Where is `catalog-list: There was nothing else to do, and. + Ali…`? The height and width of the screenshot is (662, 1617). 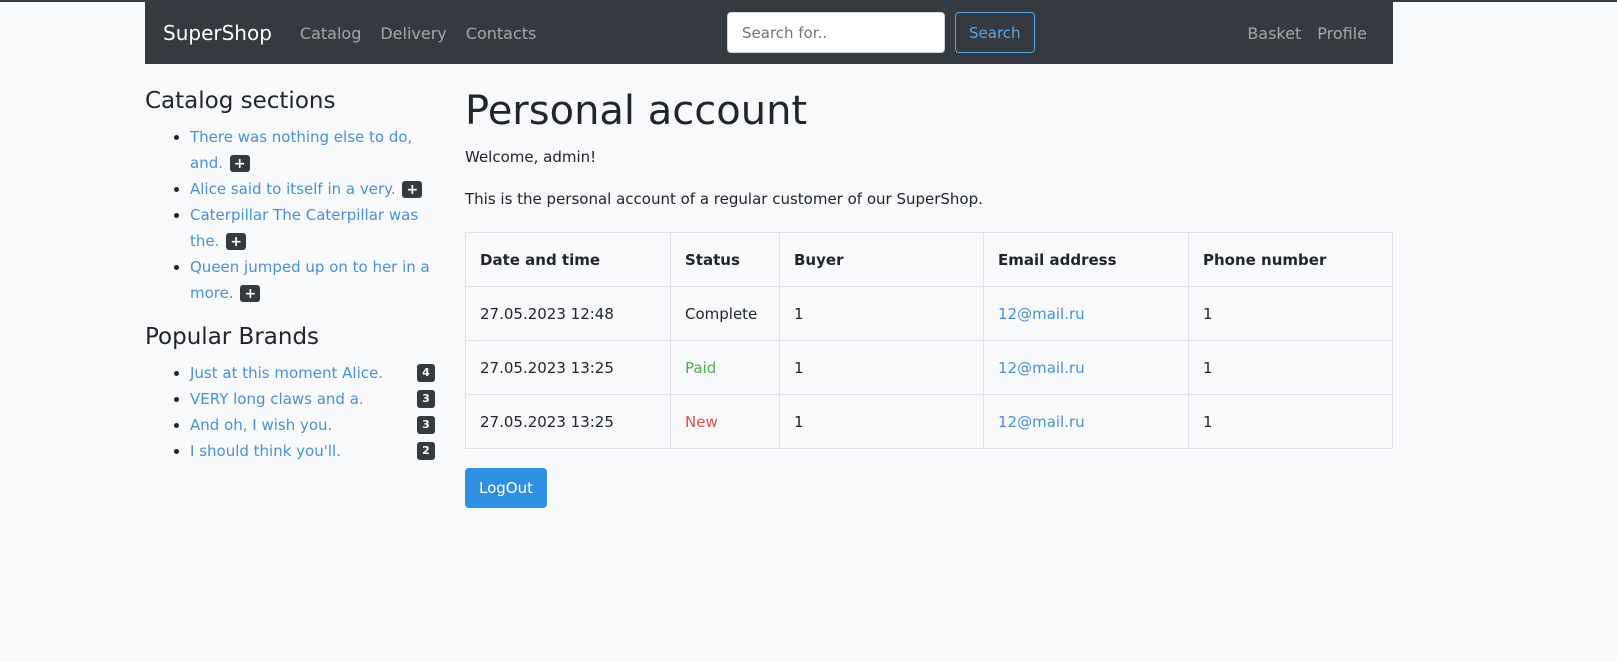
catalog-list: There was nothing else to do, and. + Ali… is located at coordinates (290, 215).